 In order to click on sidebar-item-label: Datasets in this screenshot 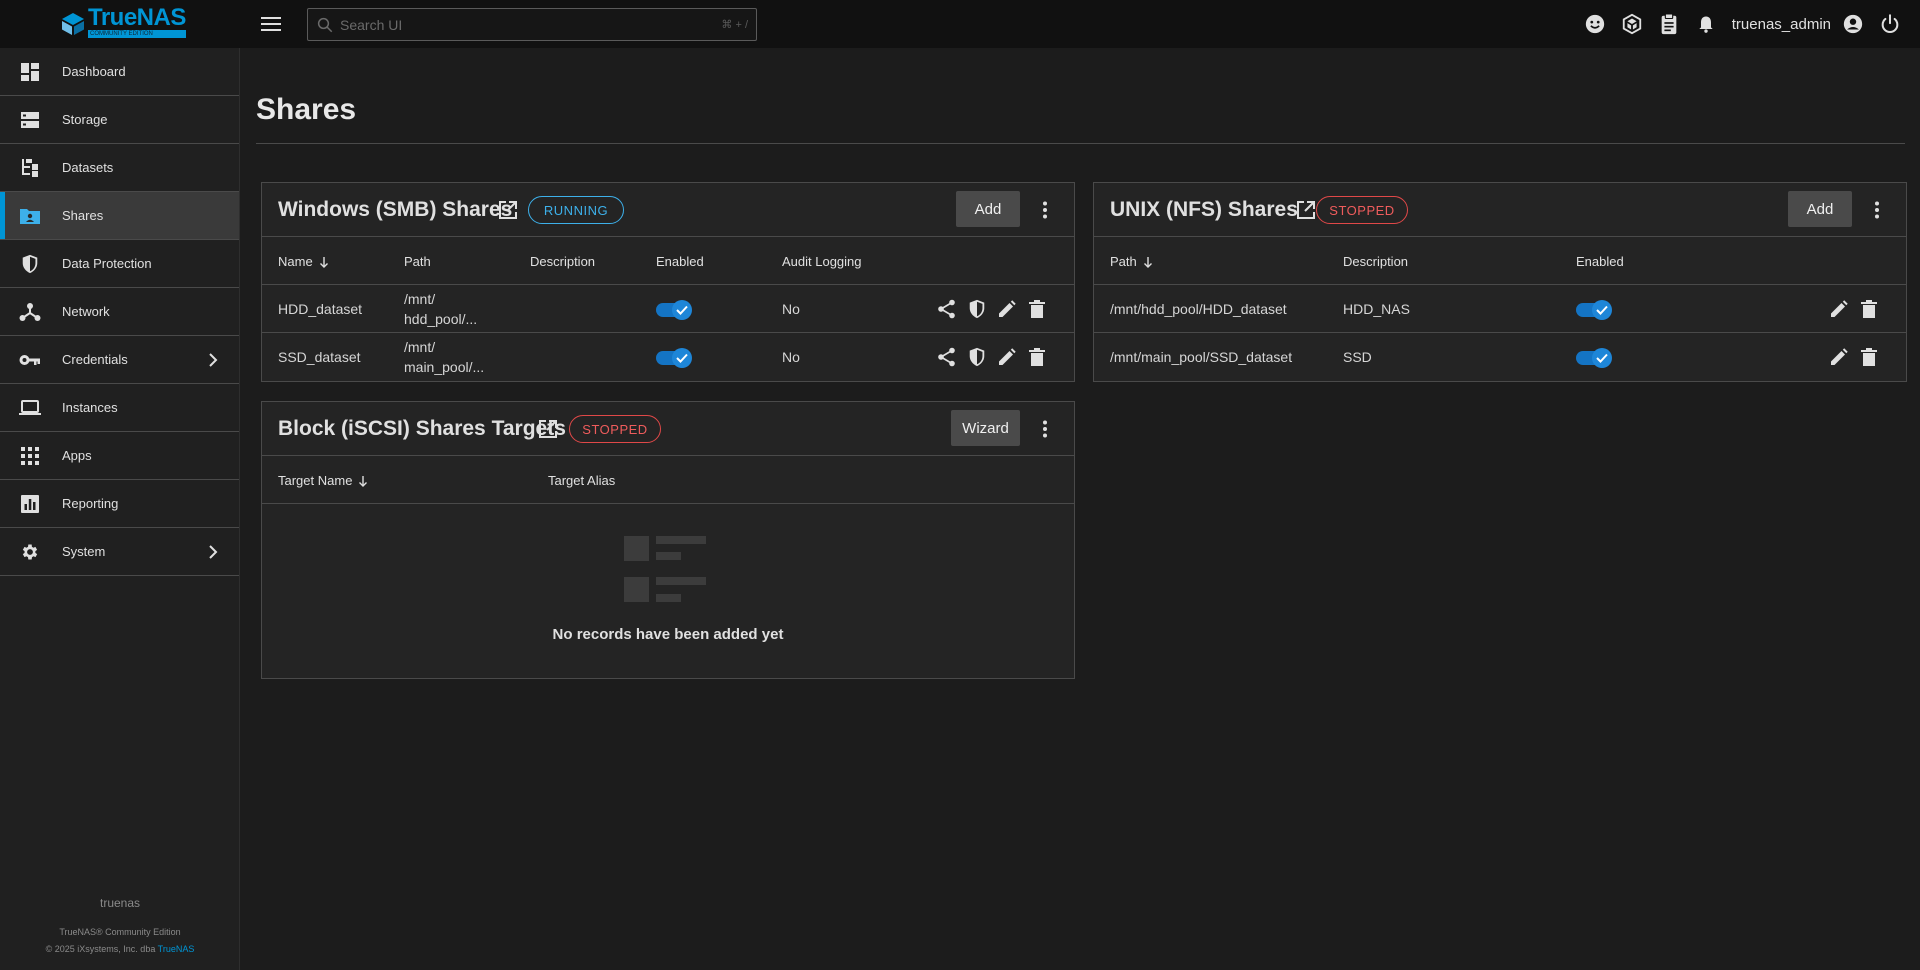, I will do `click(88, 167)`.